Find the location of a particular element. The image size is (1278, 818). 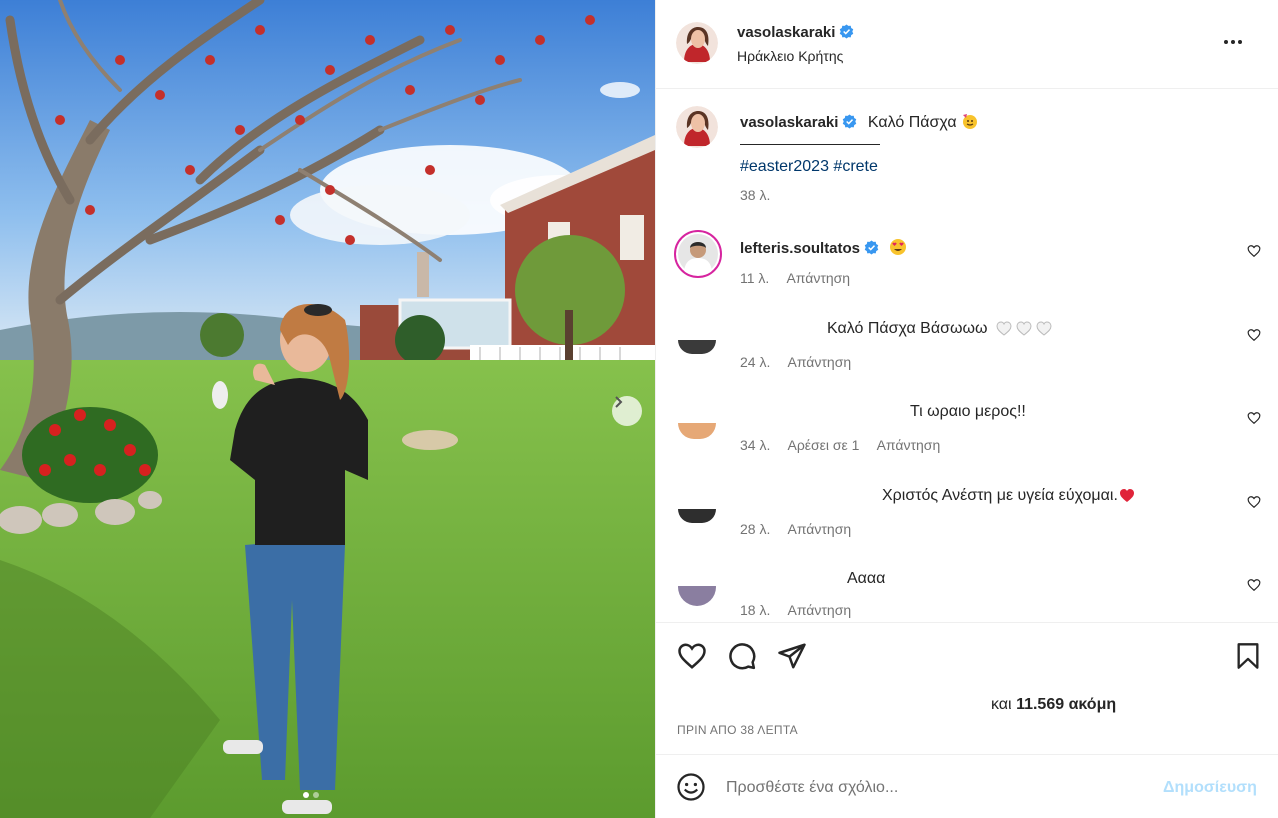

comment-body: Τι ωραιο μερος!! is located at coordinates (968, 411).